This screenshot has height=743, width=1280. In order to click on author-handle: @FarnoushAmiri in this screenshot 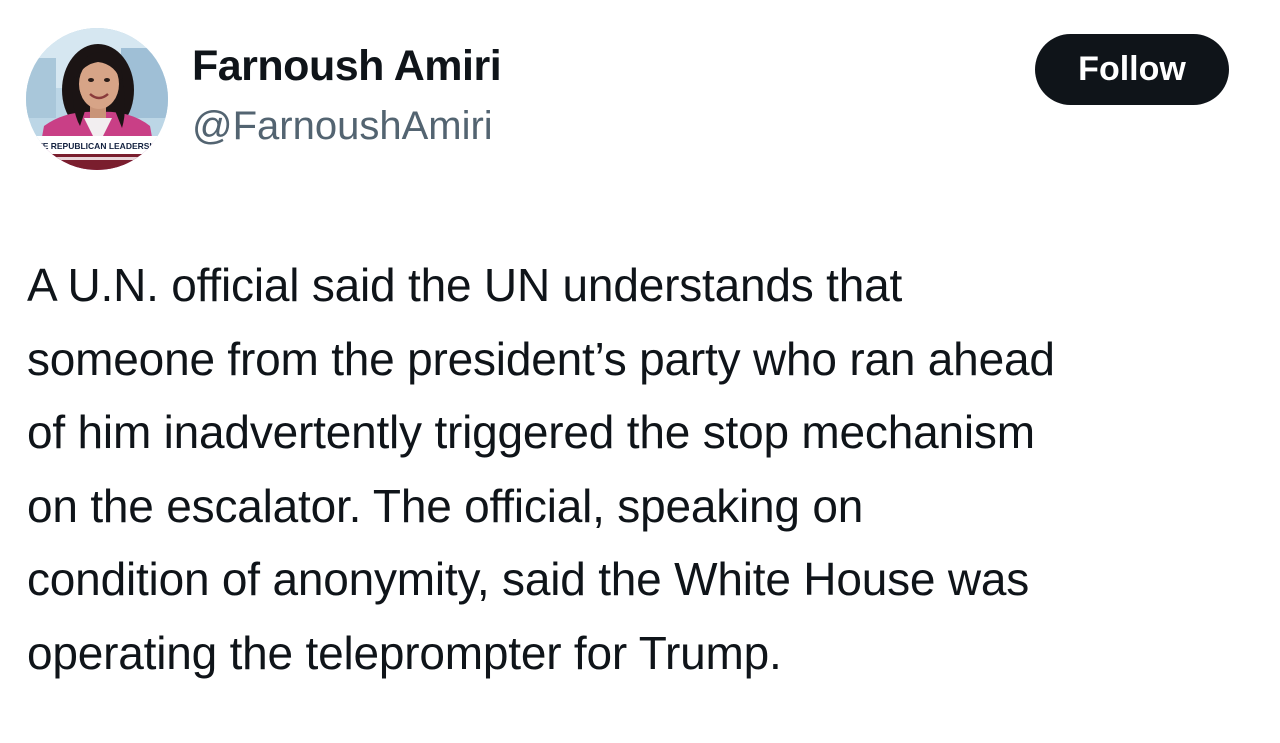, I will do `click(342, 126)`.